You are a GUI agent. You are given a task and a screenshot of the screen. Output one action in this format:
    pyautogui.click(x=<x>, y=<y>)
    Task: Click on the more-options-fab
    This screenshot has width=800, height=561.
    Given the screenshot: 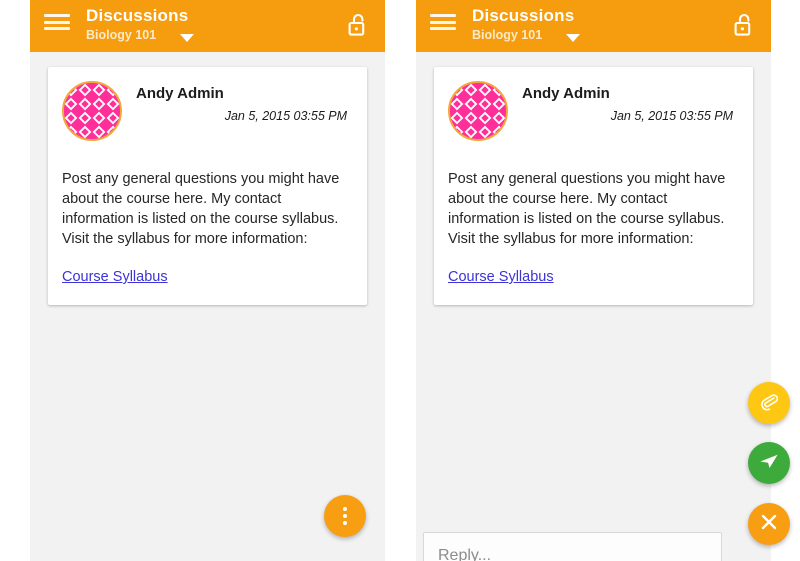 What is the action you would take?
    pyautogui.click(x=345, y=516)
    